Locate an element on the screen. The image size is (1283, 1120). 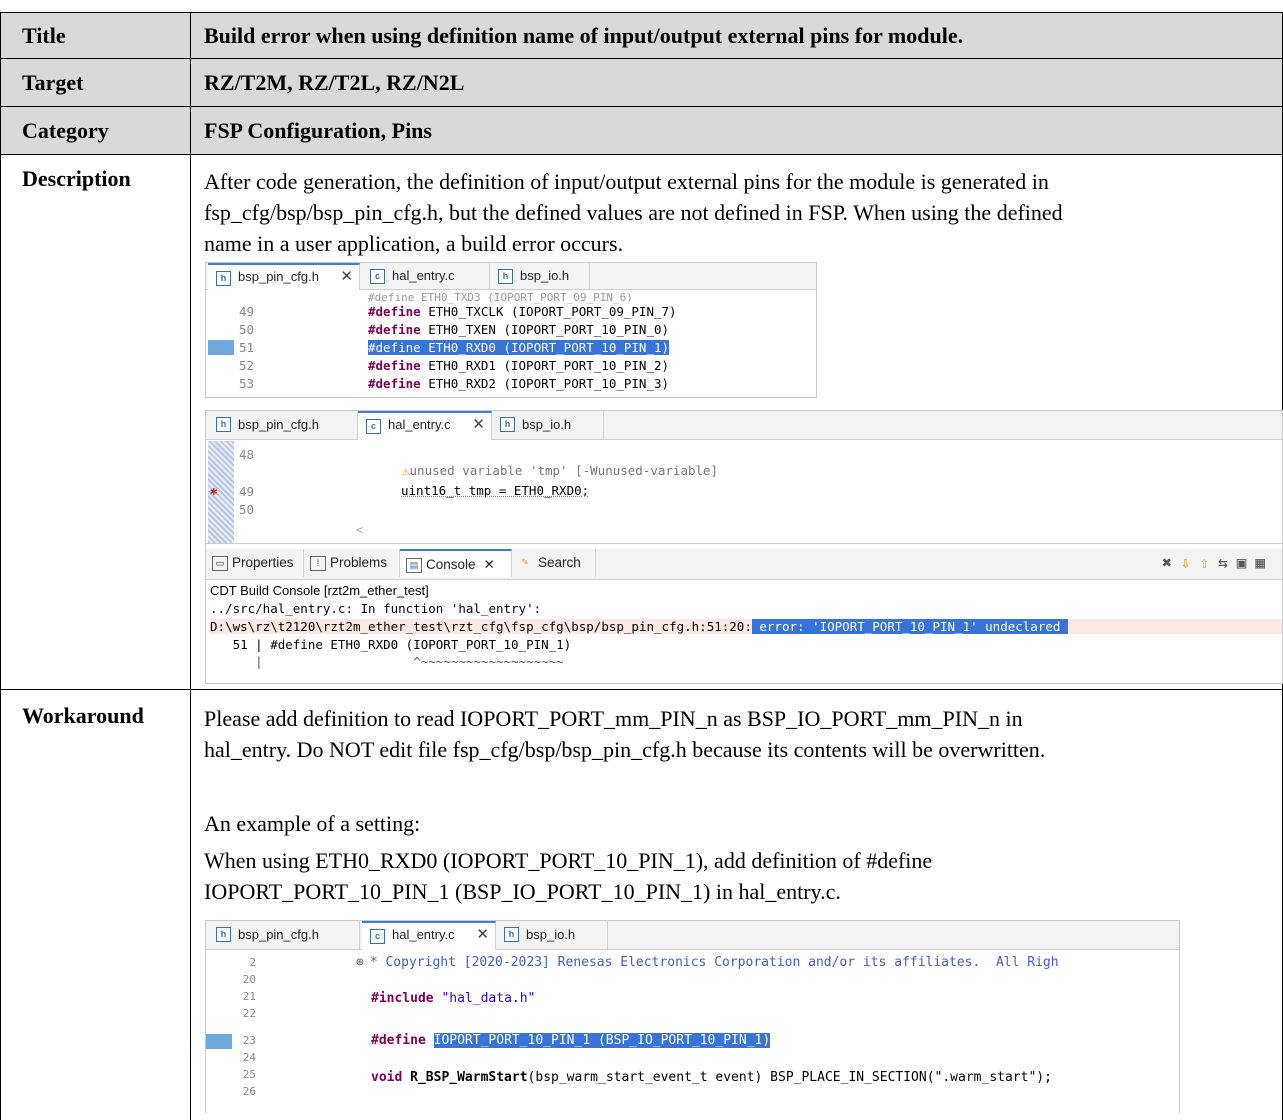
workaround-line: An example of a setting: is located at coordinates (312, 823).